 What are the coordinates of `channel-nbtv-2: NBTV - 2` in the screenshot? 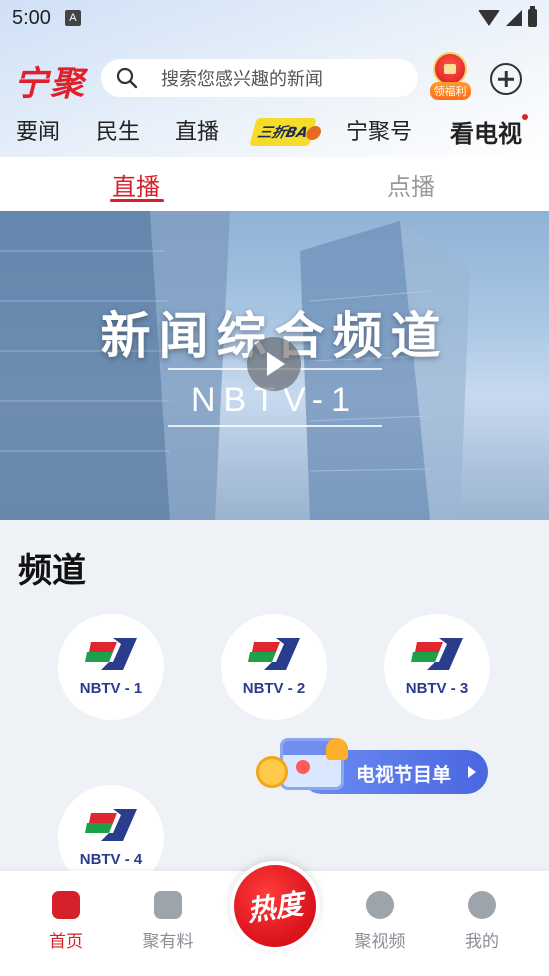 It's located at (274, 667).